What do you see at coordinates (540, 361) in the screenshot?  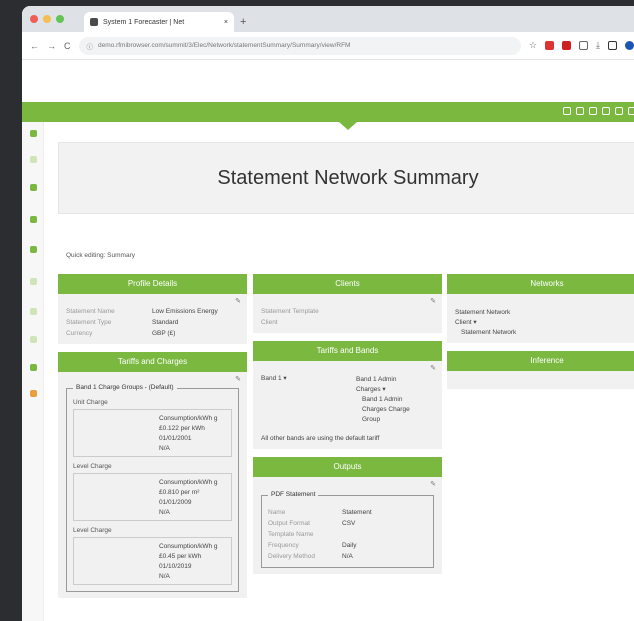 I see `inference-header: Inference` at bounding box center [540, 361].